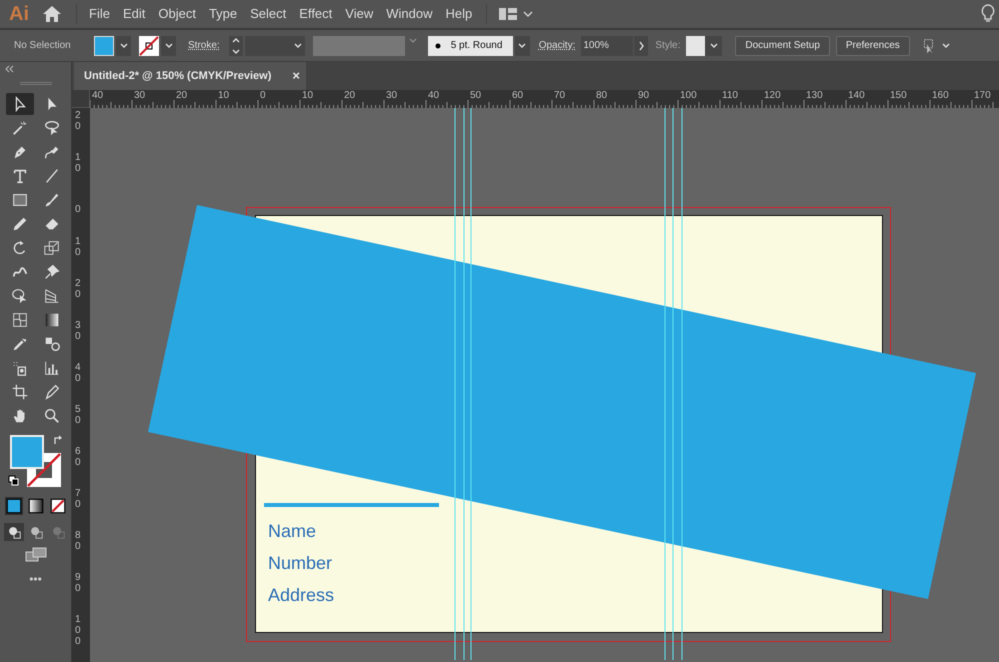  I want to click on wand-icon, so click(19, 128).